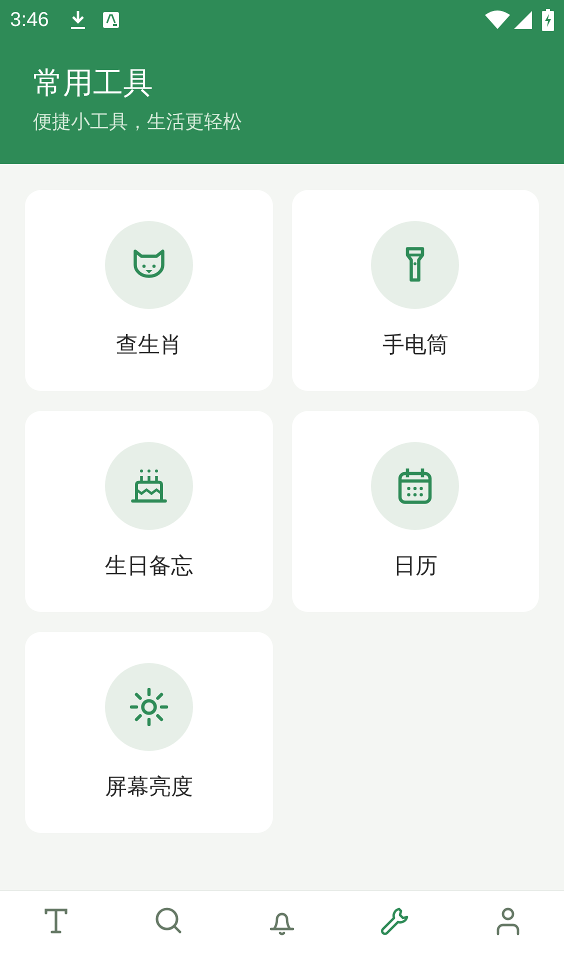 Image resolution: width=564 pixels, height=964 pixels. What do you see at coordinates (415, 346) in the screenshot?
I see `tool-label: 手电筒` at bounding box center [415, 346].